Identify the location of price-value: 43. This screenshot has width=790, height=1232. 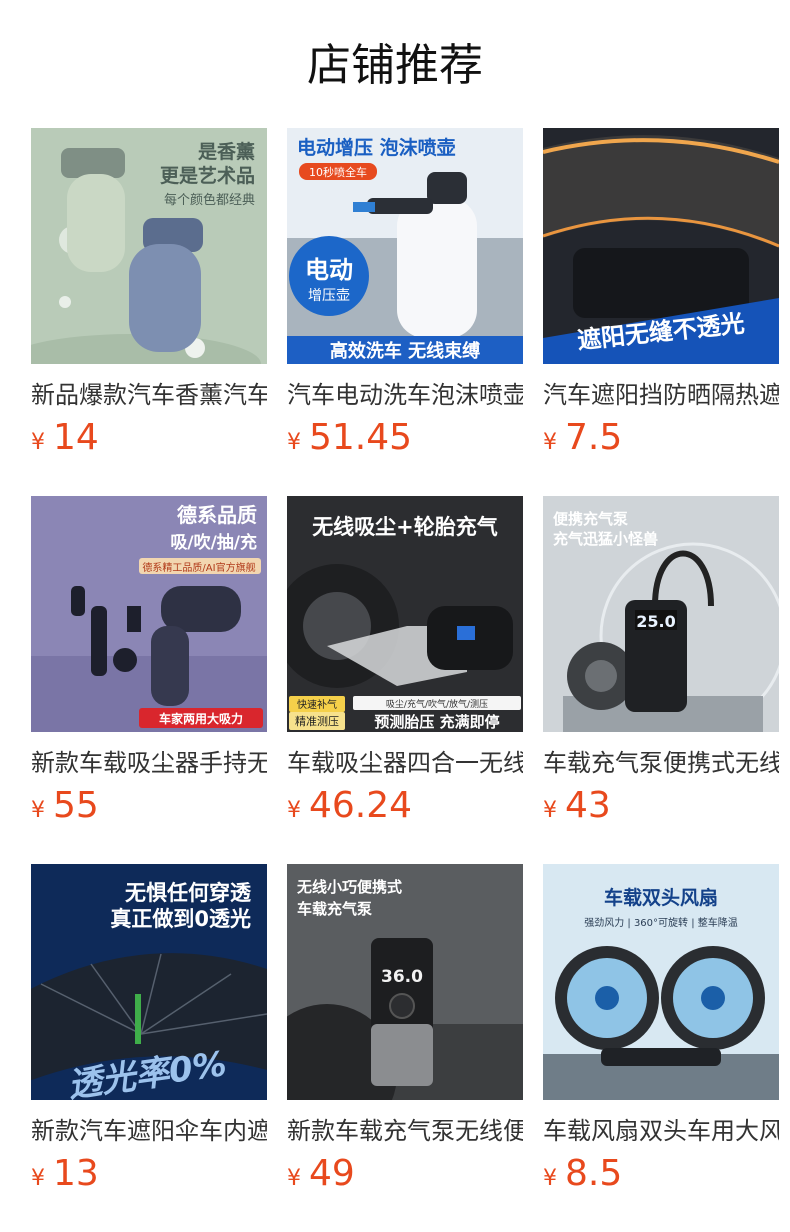
(588, 805).